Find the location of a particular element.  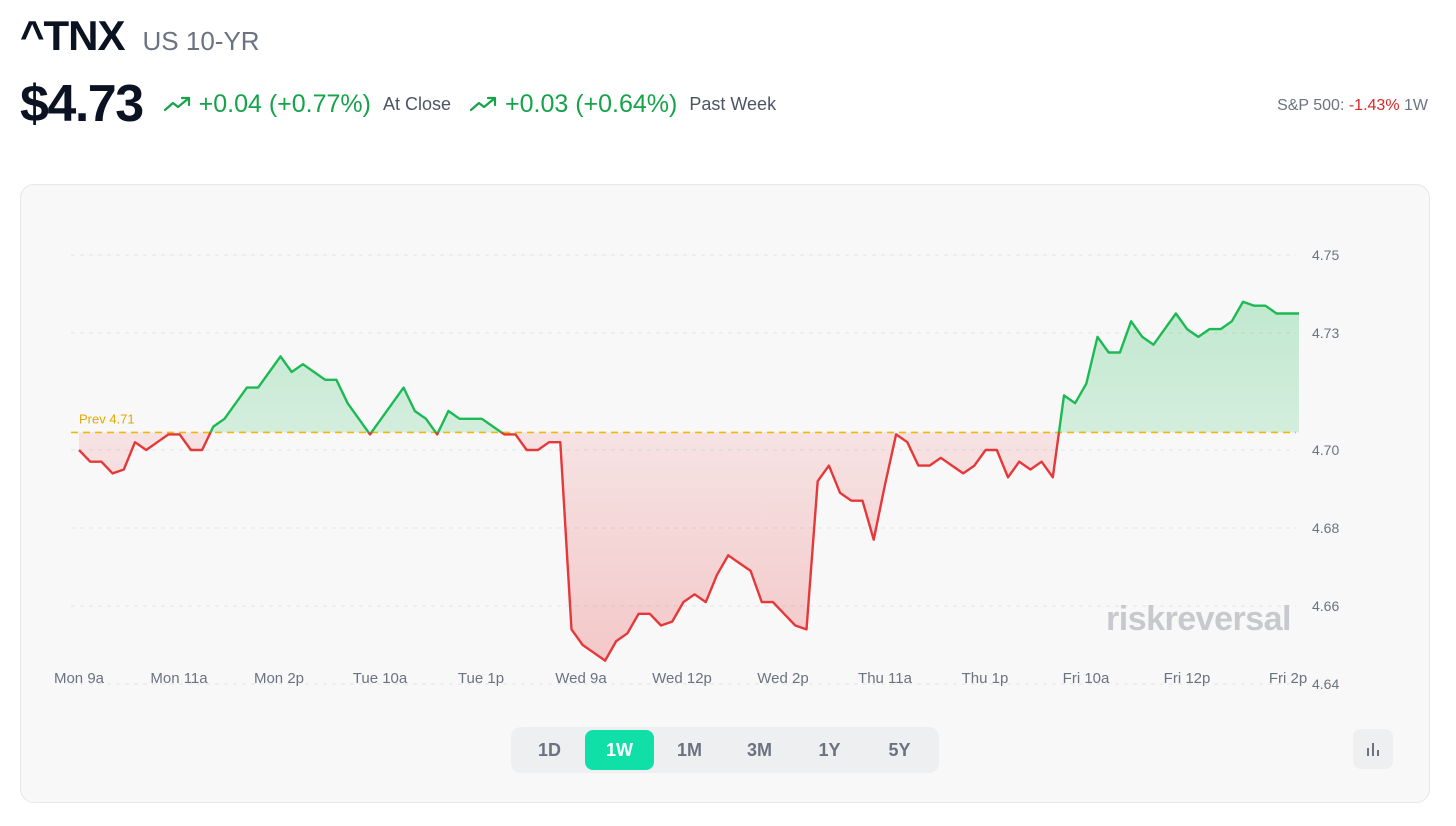

sp500-value: -1.43% is located at coordinates (1374, 105).